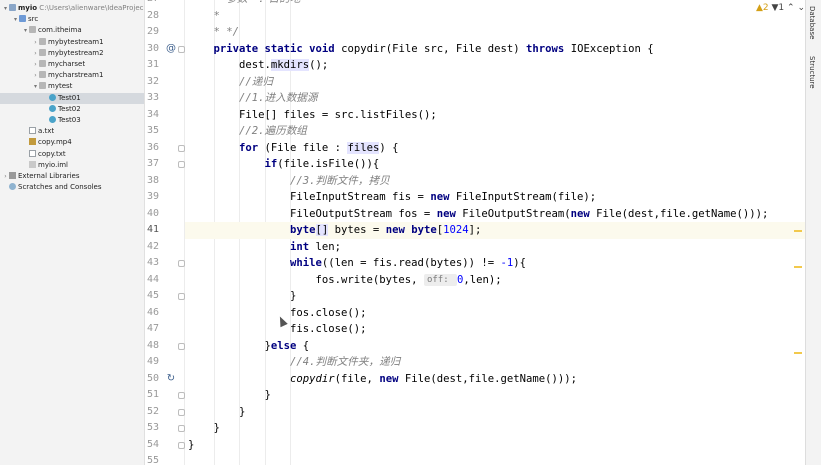 This screenshot has height=465, width=821. I want to click on tree-item-src: ▾ src, so click(72, 19).